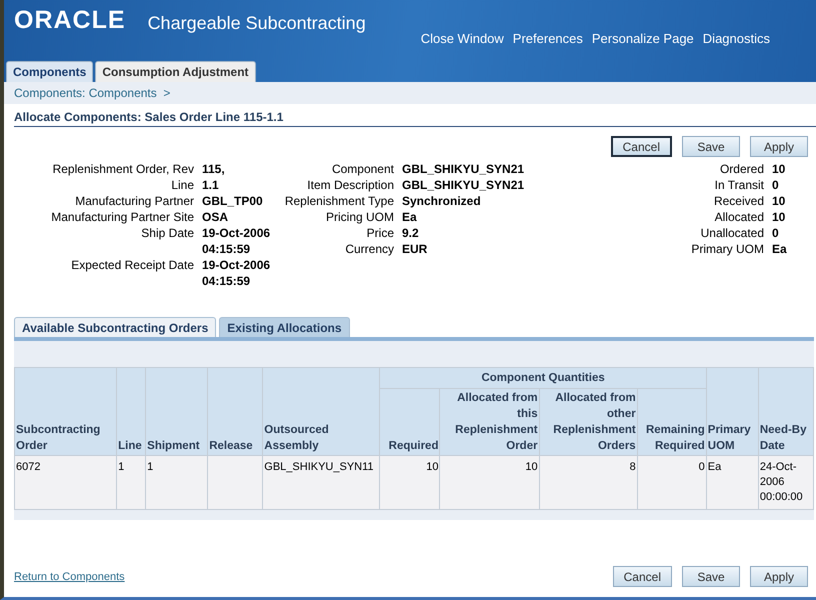  What do you see at coordinates (216, 217) in the screenshot?
I see `field-value: OSA` at bounding box center [216, 217].